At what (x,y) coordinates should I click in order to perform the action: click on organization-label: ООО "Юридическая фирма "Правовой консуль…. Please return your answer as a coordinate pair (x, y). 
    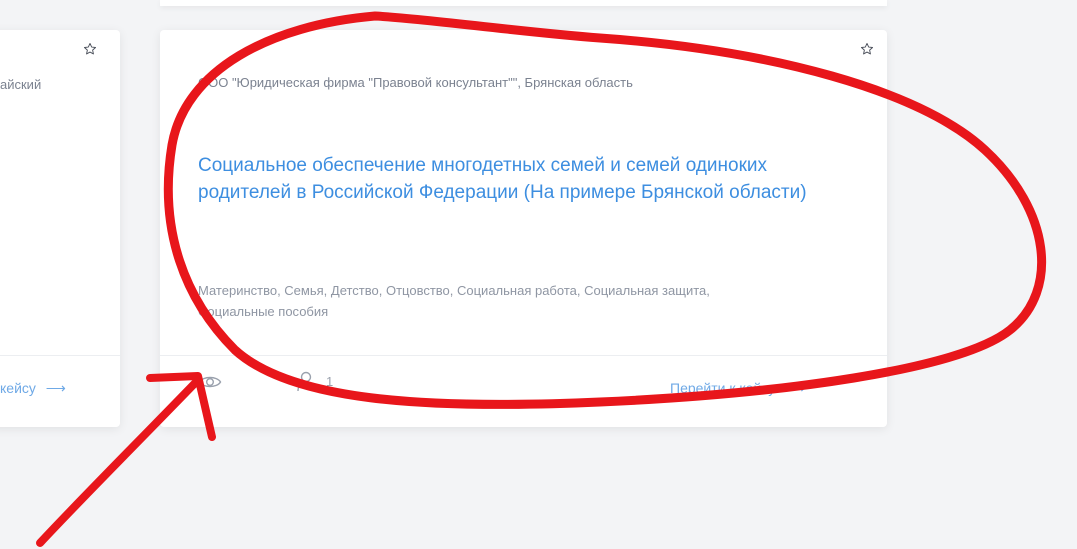
    Looking at the image, I should click on (415, 82).